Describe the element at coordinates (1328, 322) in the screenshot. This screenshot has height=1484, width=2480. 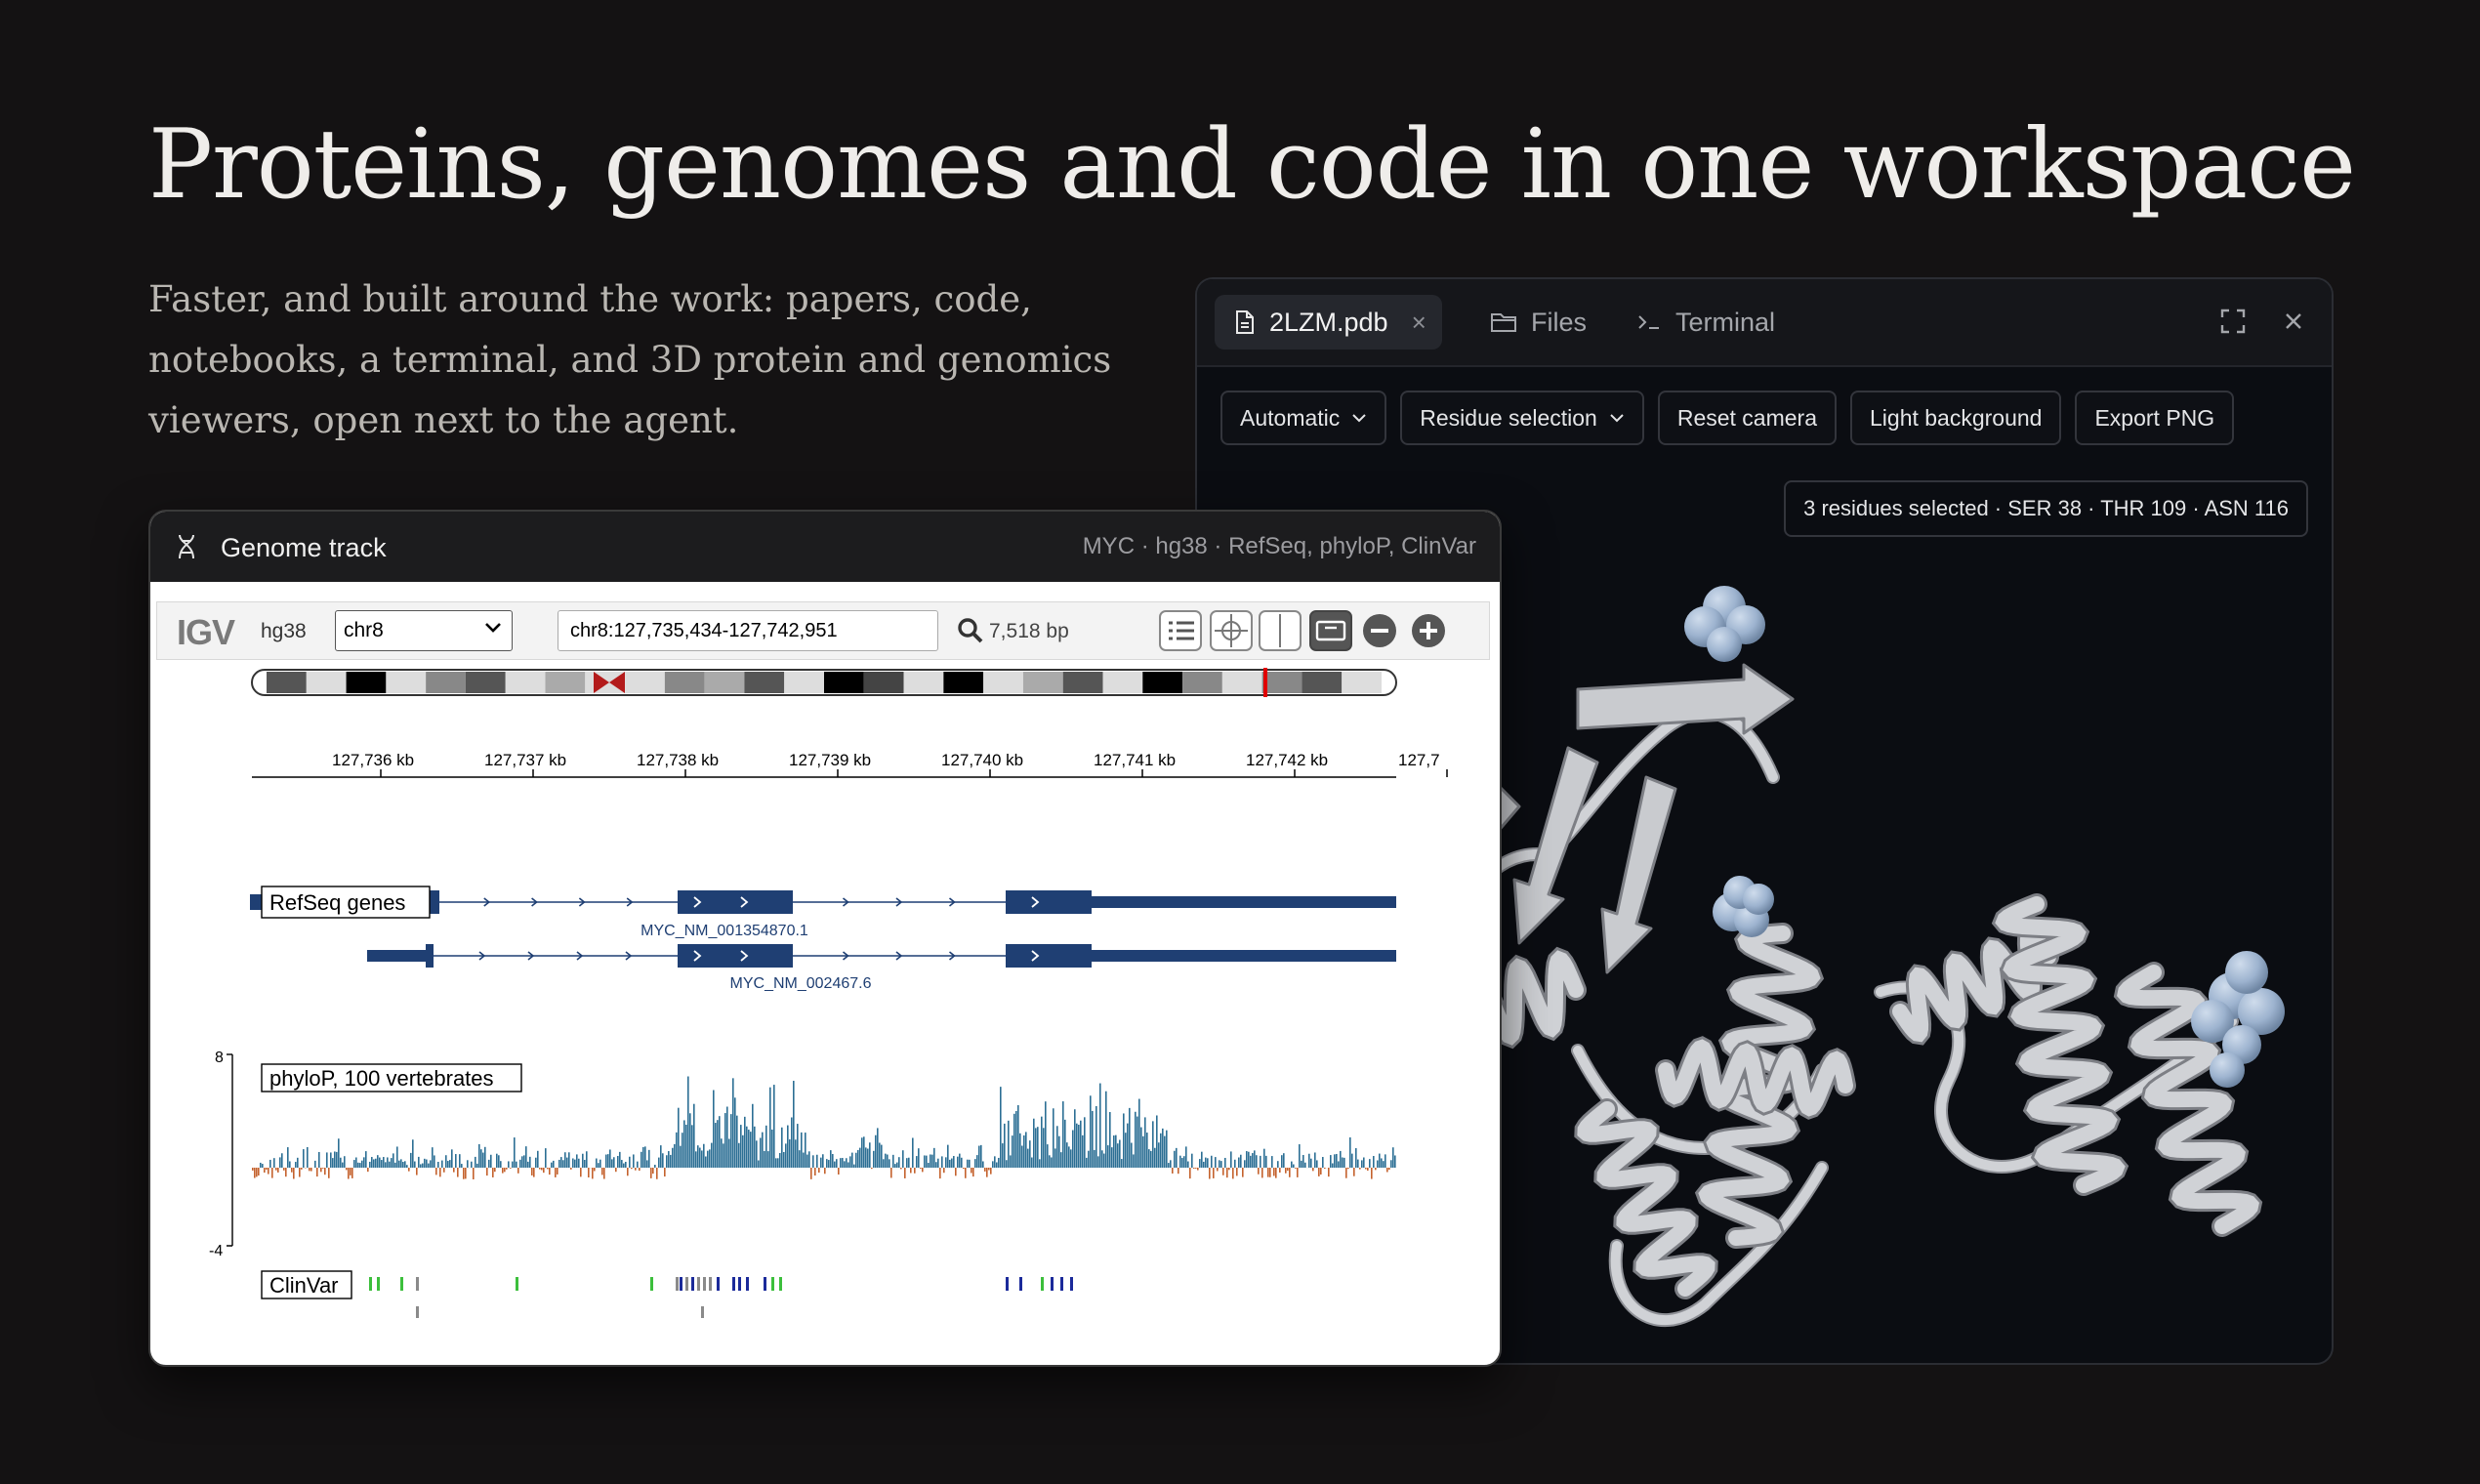
I see `tab-2lzm-pdb: 2LZM.pdb ×` at that location.